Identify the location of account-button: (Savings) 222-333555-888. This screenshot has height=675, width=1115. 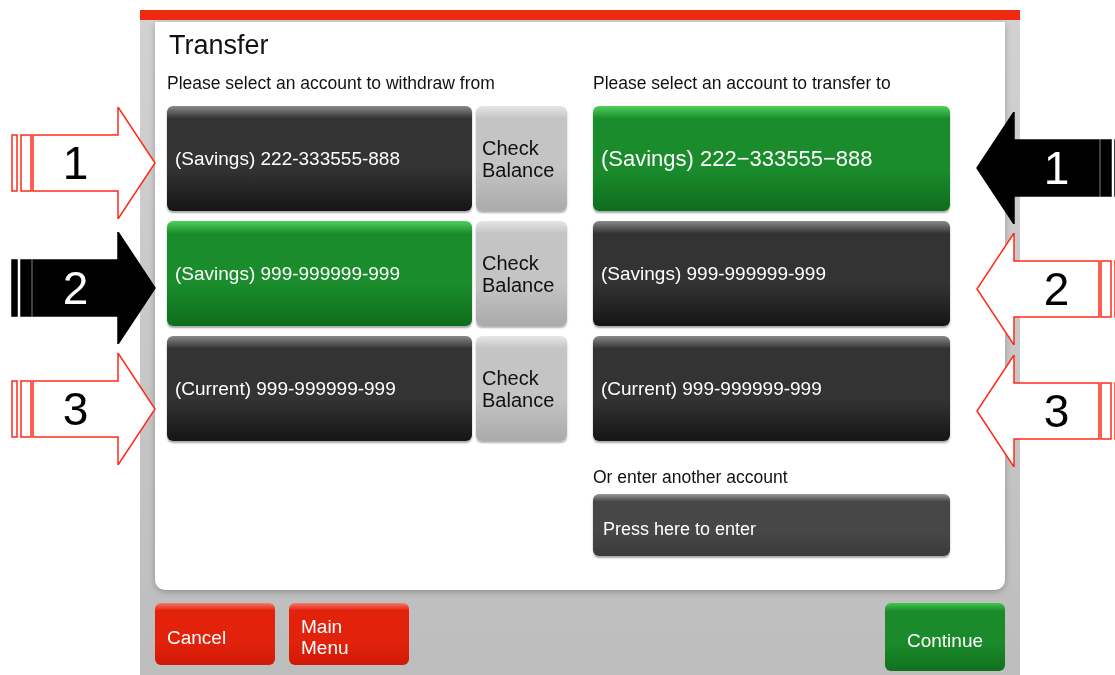
(319, 158).